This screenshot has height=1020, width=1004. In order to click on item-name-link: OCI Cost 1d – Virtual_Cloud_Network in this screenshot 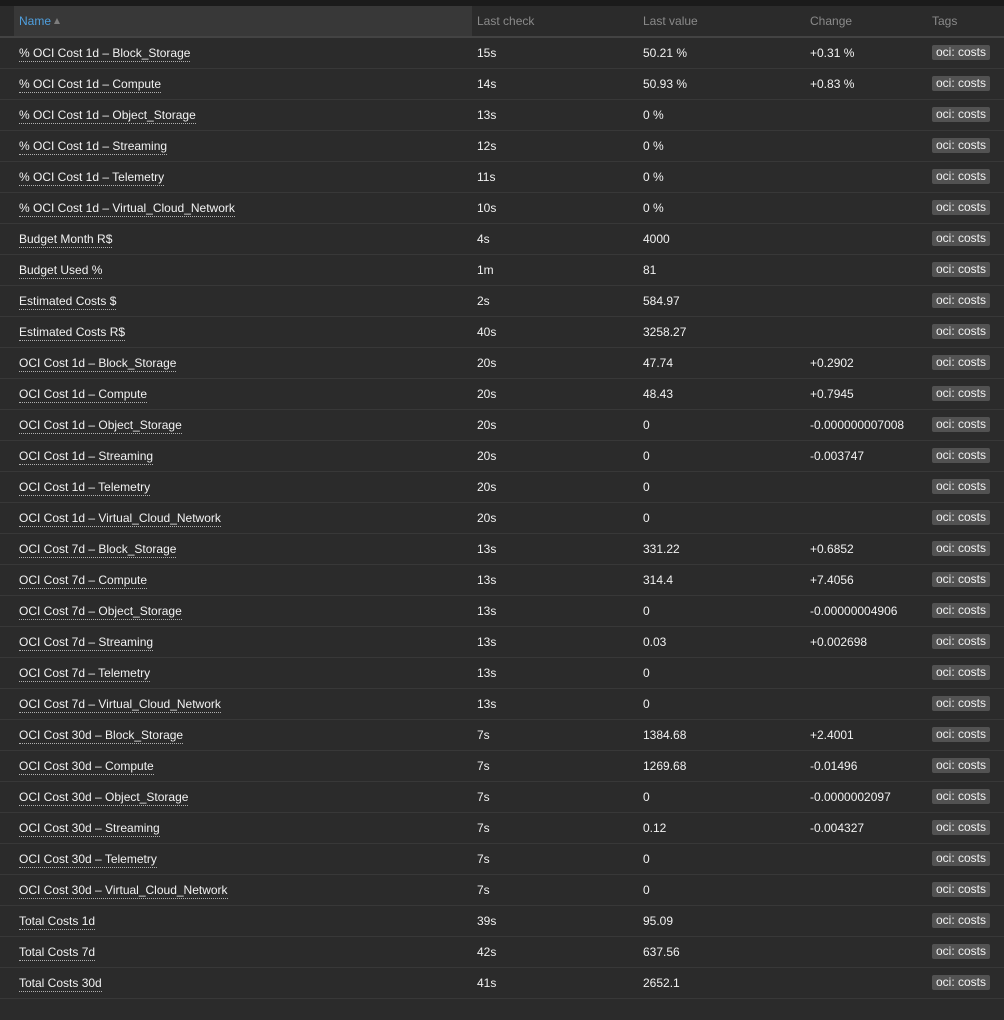, I will do `click(120, 518)`.